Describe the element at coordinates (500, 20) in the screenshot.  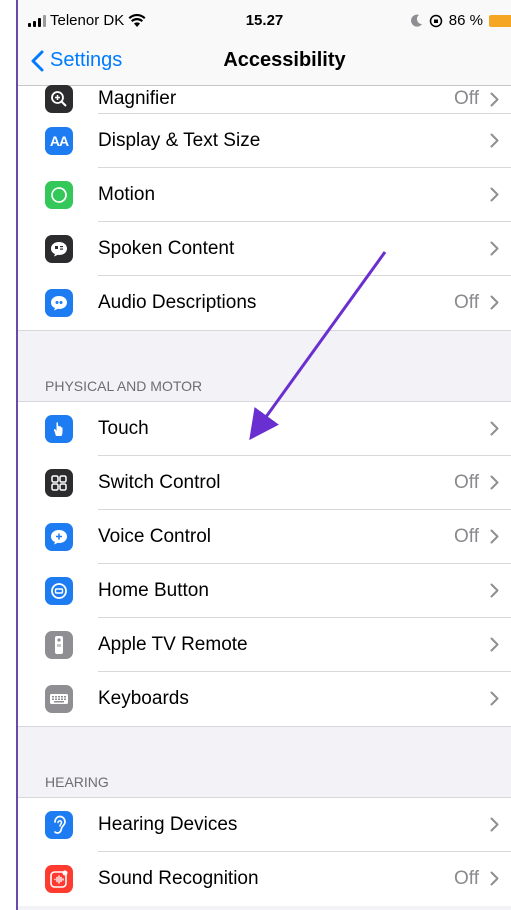
I see `battery-icon` at that location.